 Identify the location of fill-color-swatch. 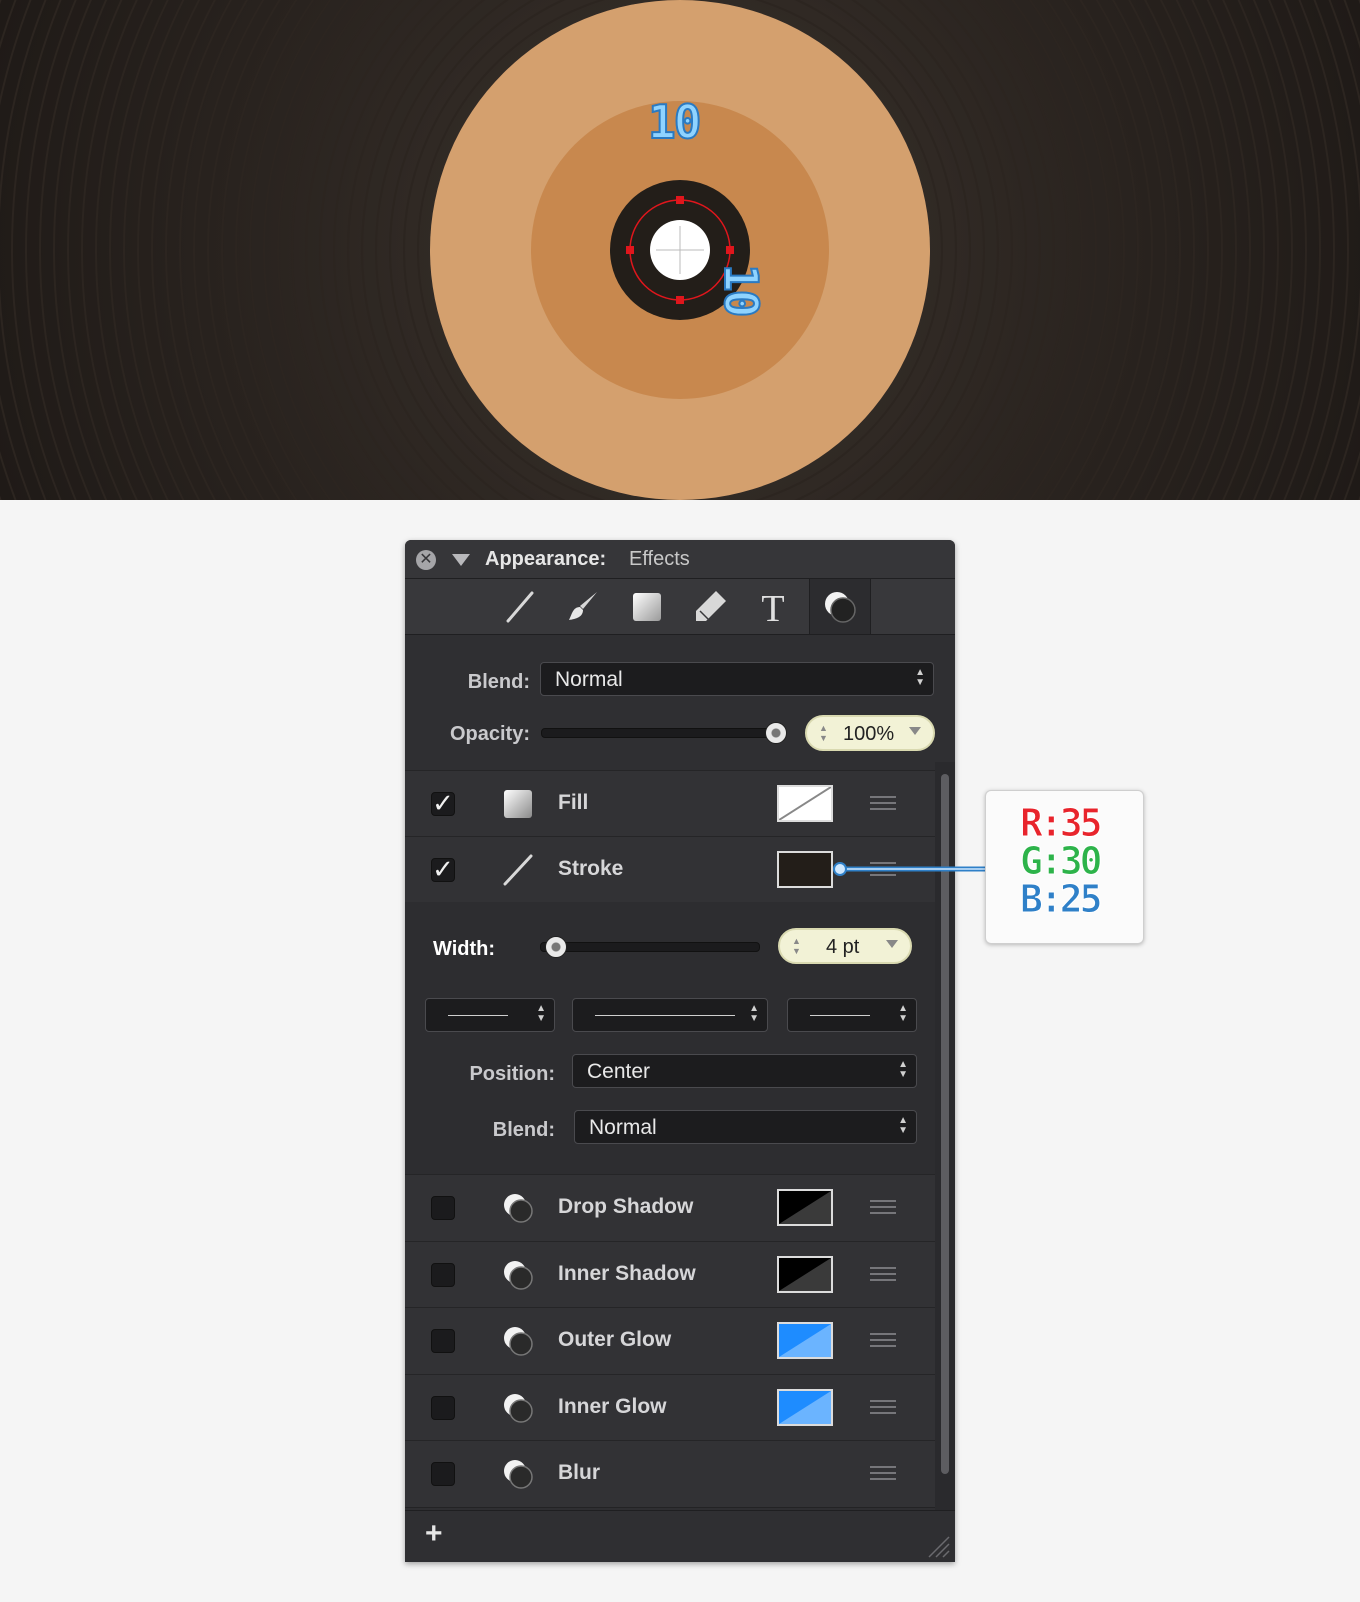
(805, 803).